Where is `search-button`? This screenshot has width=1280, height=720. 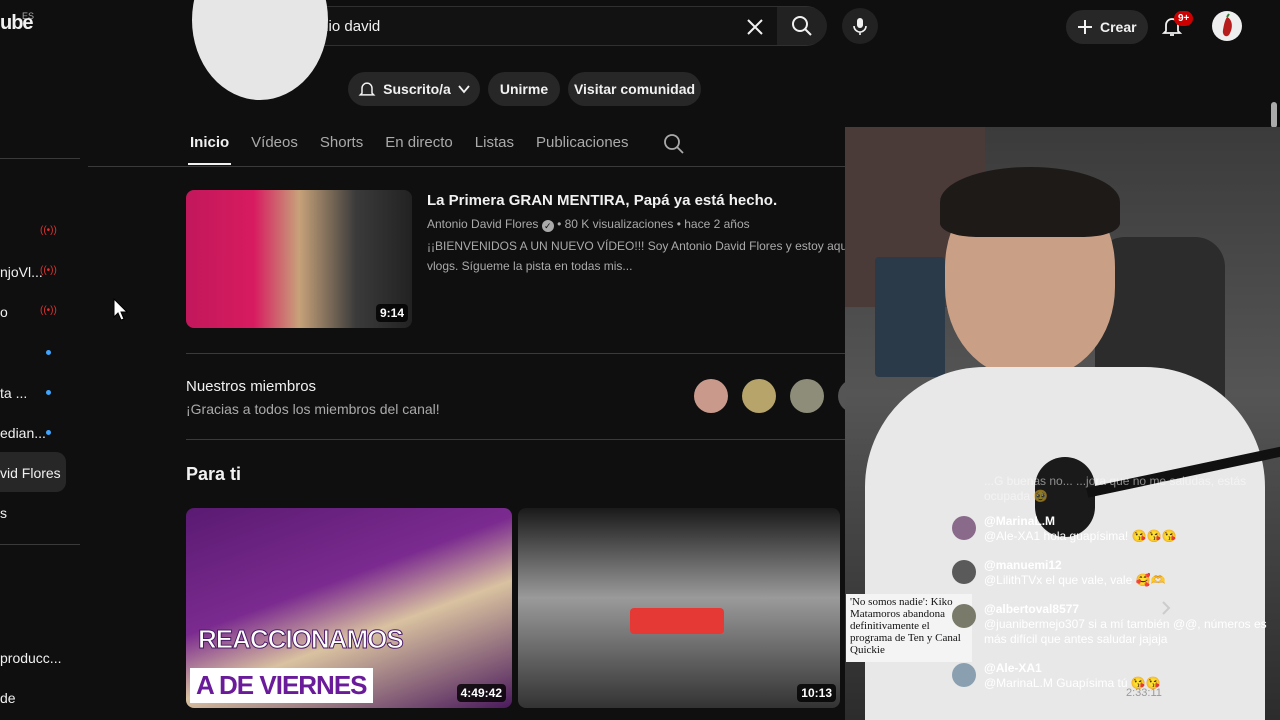 search-button is located at coordinates (802, 26).